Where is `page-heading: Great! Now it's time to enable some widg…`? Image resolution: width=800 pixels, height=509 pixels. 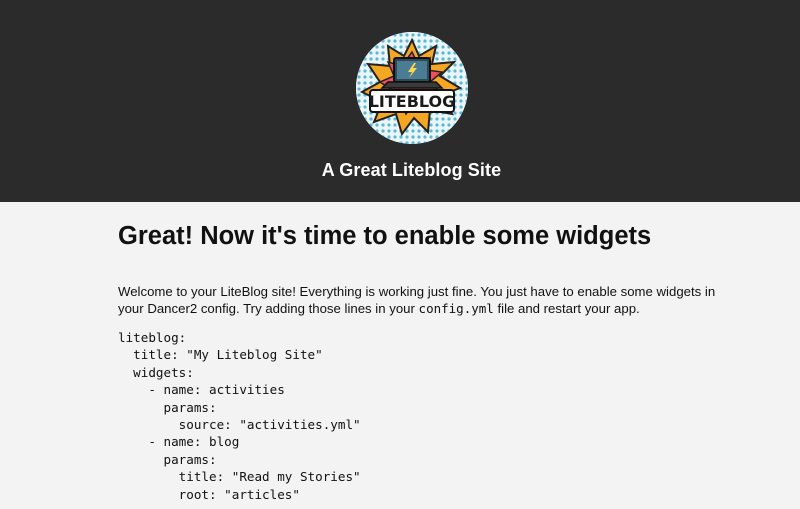
page-heading: Great! Now it's time to enable some widg… is located at coordinates (385, 236).